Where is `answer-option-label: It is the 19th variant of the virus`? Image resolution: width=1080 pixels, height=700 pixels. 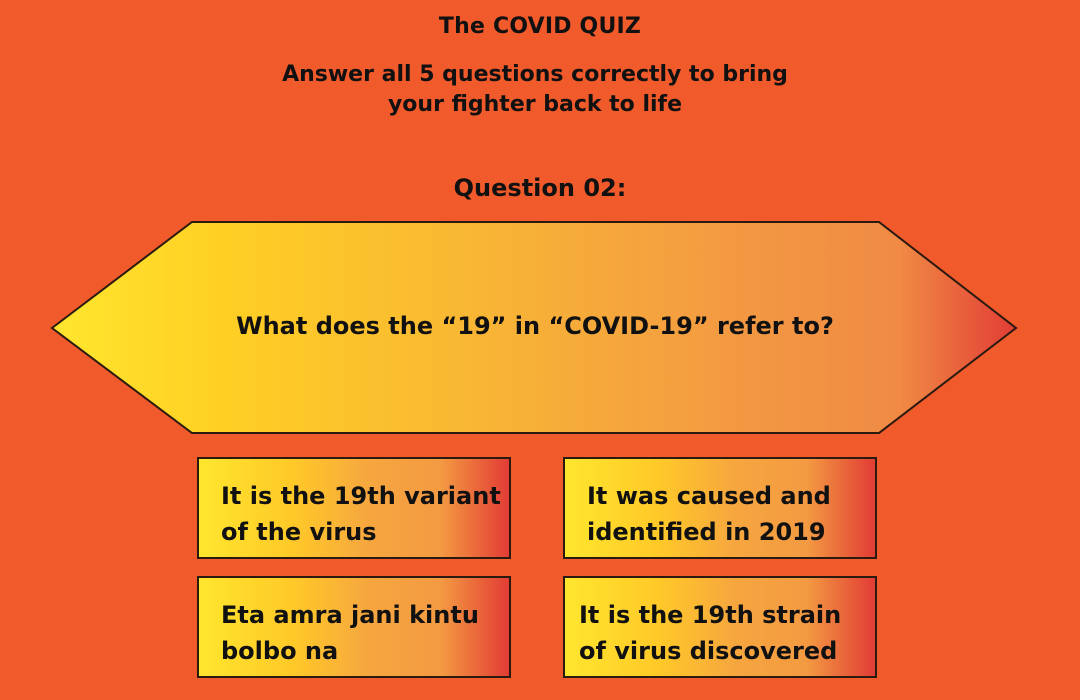 answer-option-label: It is the 19th variant of the virus is located at coordinates (361, 514).